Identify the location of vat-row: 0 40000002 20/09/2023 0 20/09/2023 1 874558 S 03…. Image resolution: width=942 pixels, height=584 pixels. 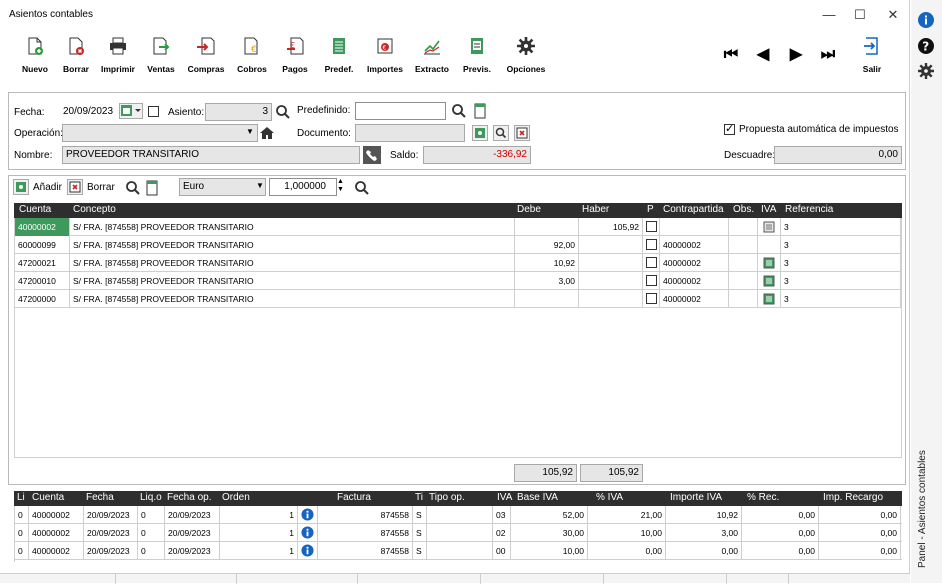
(458, 515).